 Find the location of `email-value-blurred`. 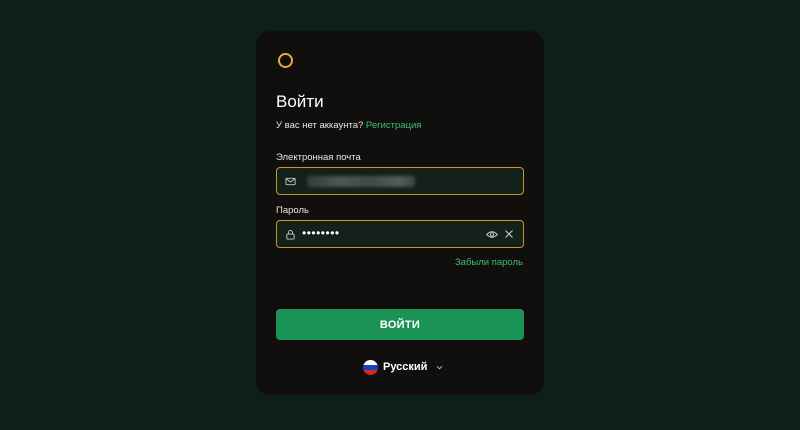

email-value-blurred is located at coordinates (361, 181).